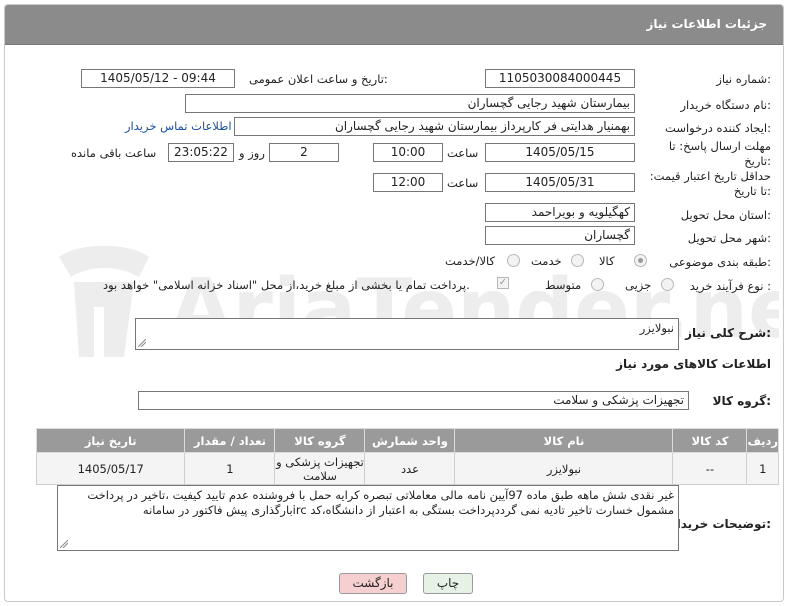 Image resolution: width=788 pixels, height=606 pixels. I want to click on price-validity-label: حداقل تاریخ اعتبار قیمت: تا تاریخ:, so click(710, 183).